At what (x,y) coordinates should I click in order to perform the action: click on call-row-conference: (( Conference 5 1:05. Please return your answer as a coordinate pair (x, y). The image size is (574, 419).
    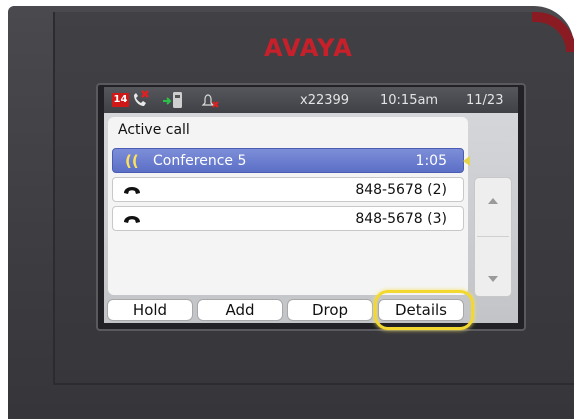
    Looking at the image, I should click on (291, 160).